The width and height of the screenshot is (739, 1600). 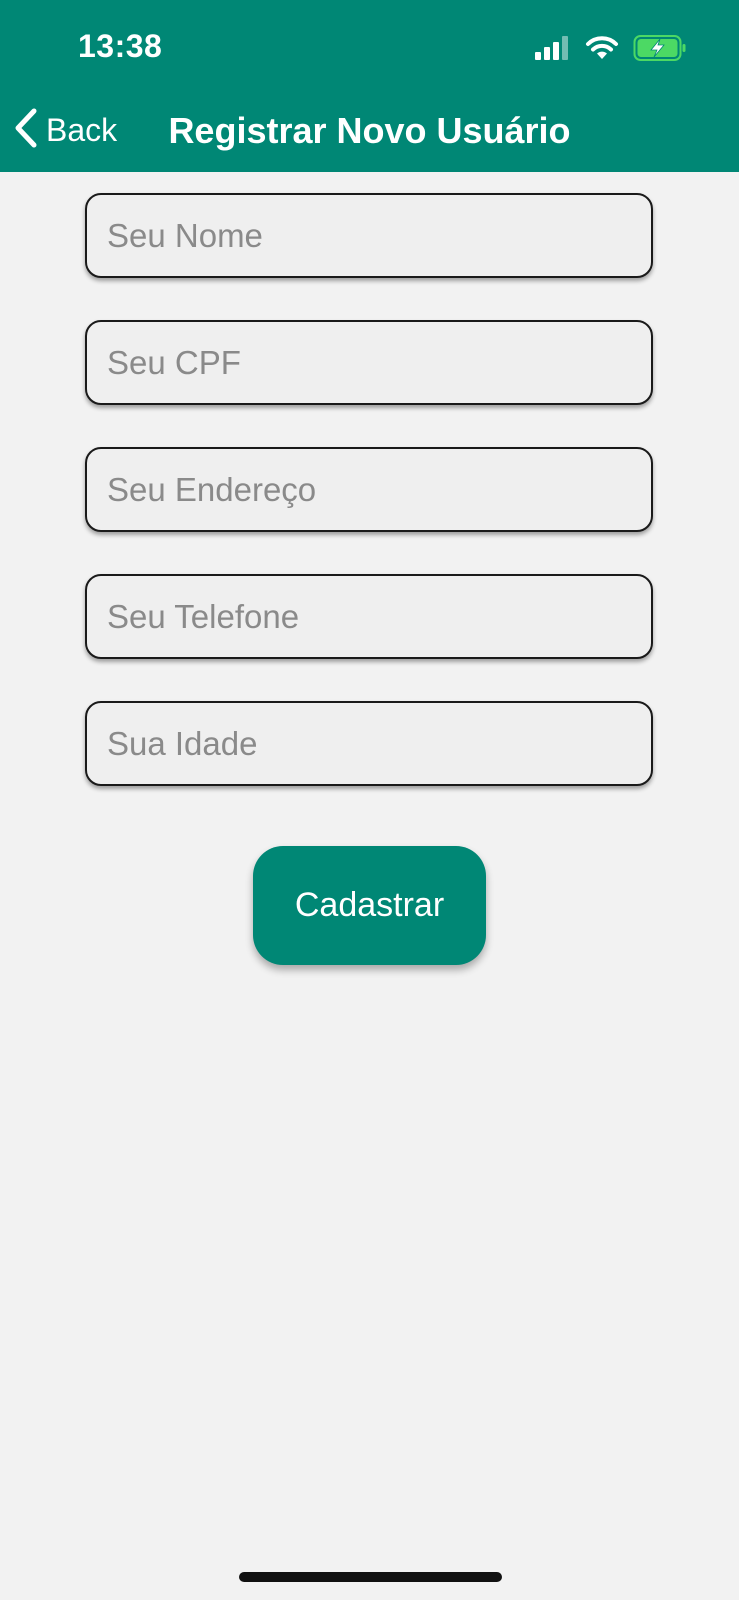 I want to click on phone-input, so click(x=369, y=616).